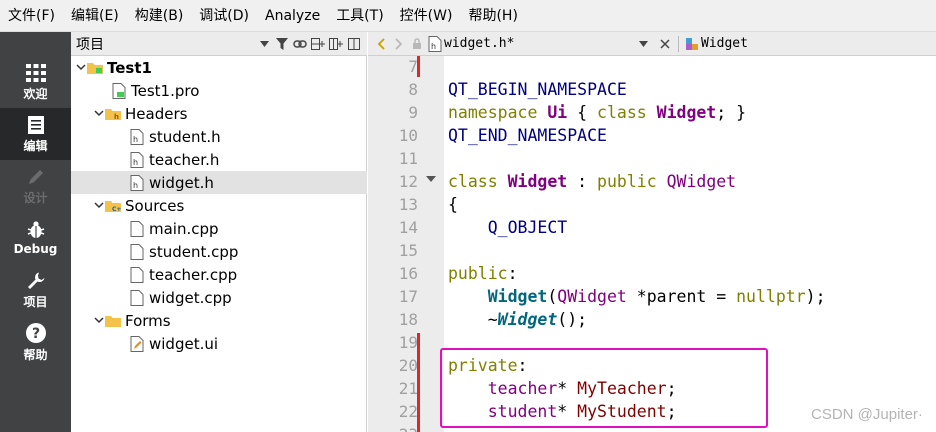  What do you see at coordinates (507, 227) in the screenshot?
I see `code-line: Q_OBJECT` at bounding box center [507, 227].